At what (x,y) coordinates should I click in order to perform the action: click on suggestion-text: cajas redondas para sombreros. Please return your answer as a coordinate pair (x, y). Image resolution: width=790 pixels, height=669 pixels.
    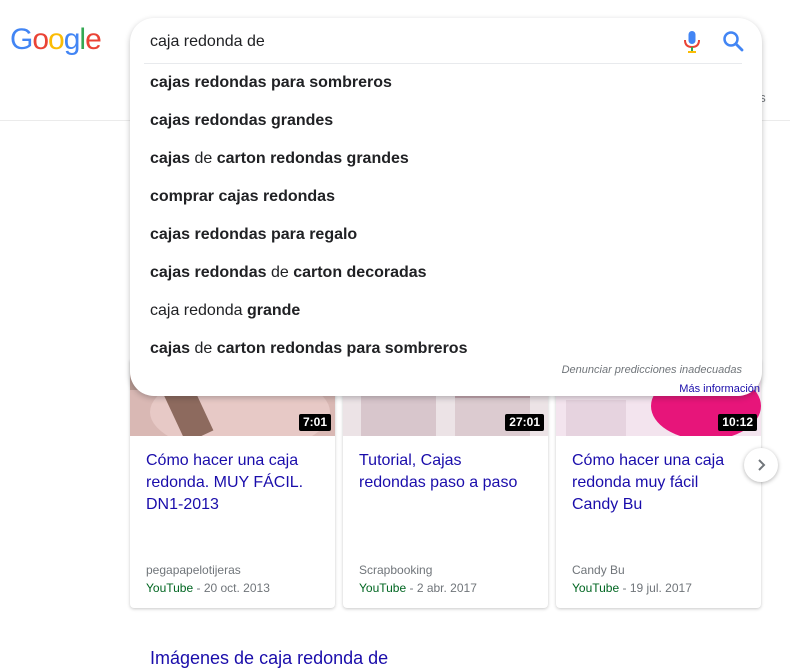
    Looking at the image, I should click on (271, 82).